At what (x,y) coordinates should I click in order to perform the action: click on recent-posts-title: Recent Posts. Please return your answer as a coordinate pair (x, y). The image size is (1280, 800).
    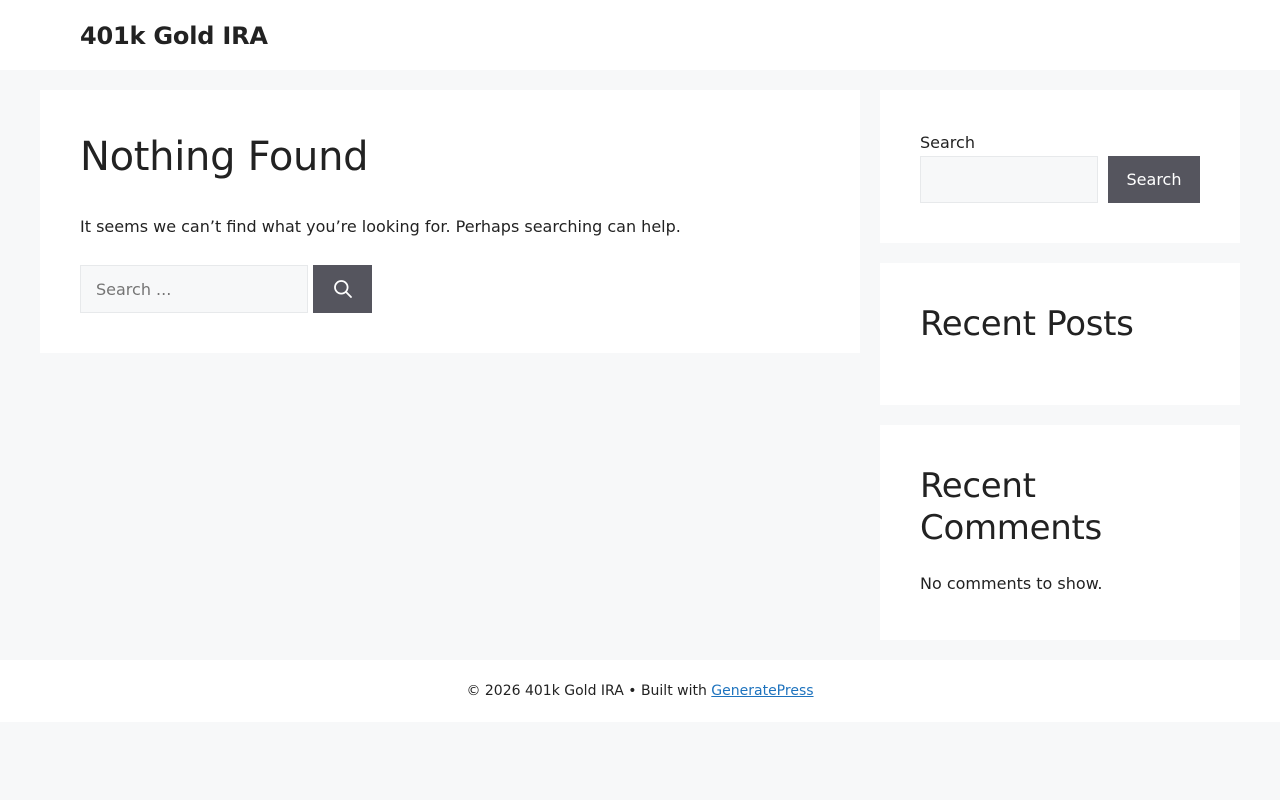
    Looking at the image, I should click on (1027, 324).